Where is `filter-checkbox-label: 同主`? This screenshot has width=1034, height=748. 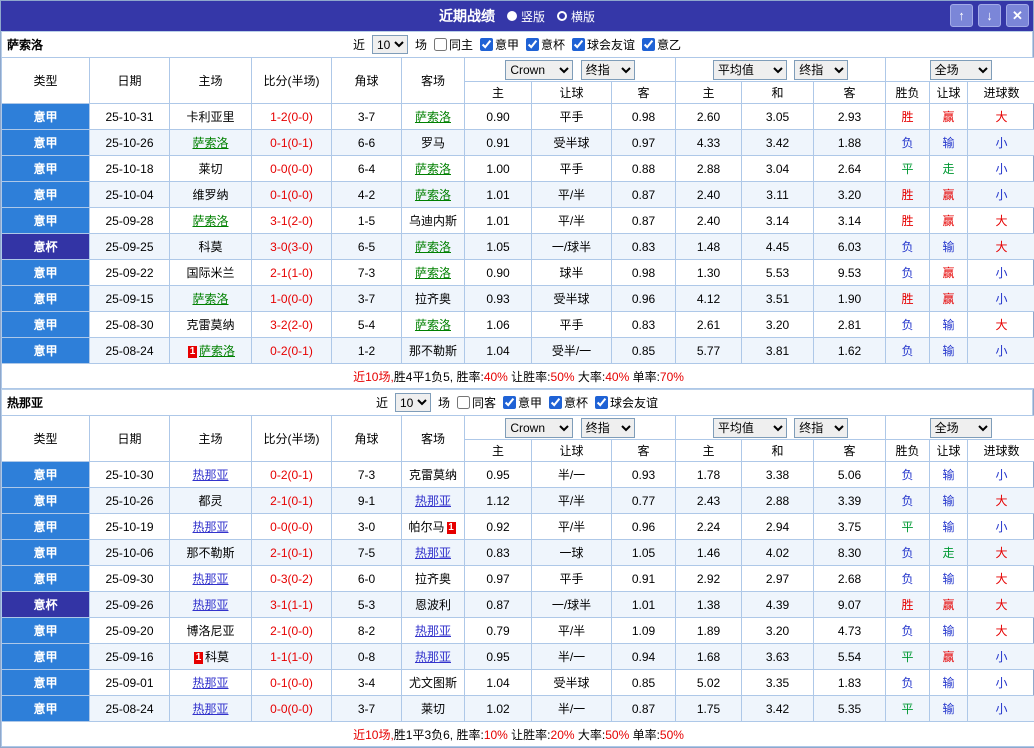 filter-checkbox-label: 同主 is located at coordinates (461, 44).